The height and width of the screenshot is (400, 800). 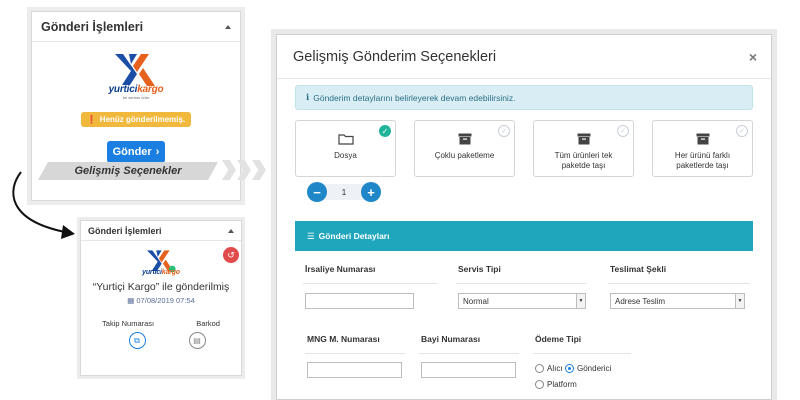 I want to click on action-labels: Takip Numarası Barkod, so click(x=161, y=323).